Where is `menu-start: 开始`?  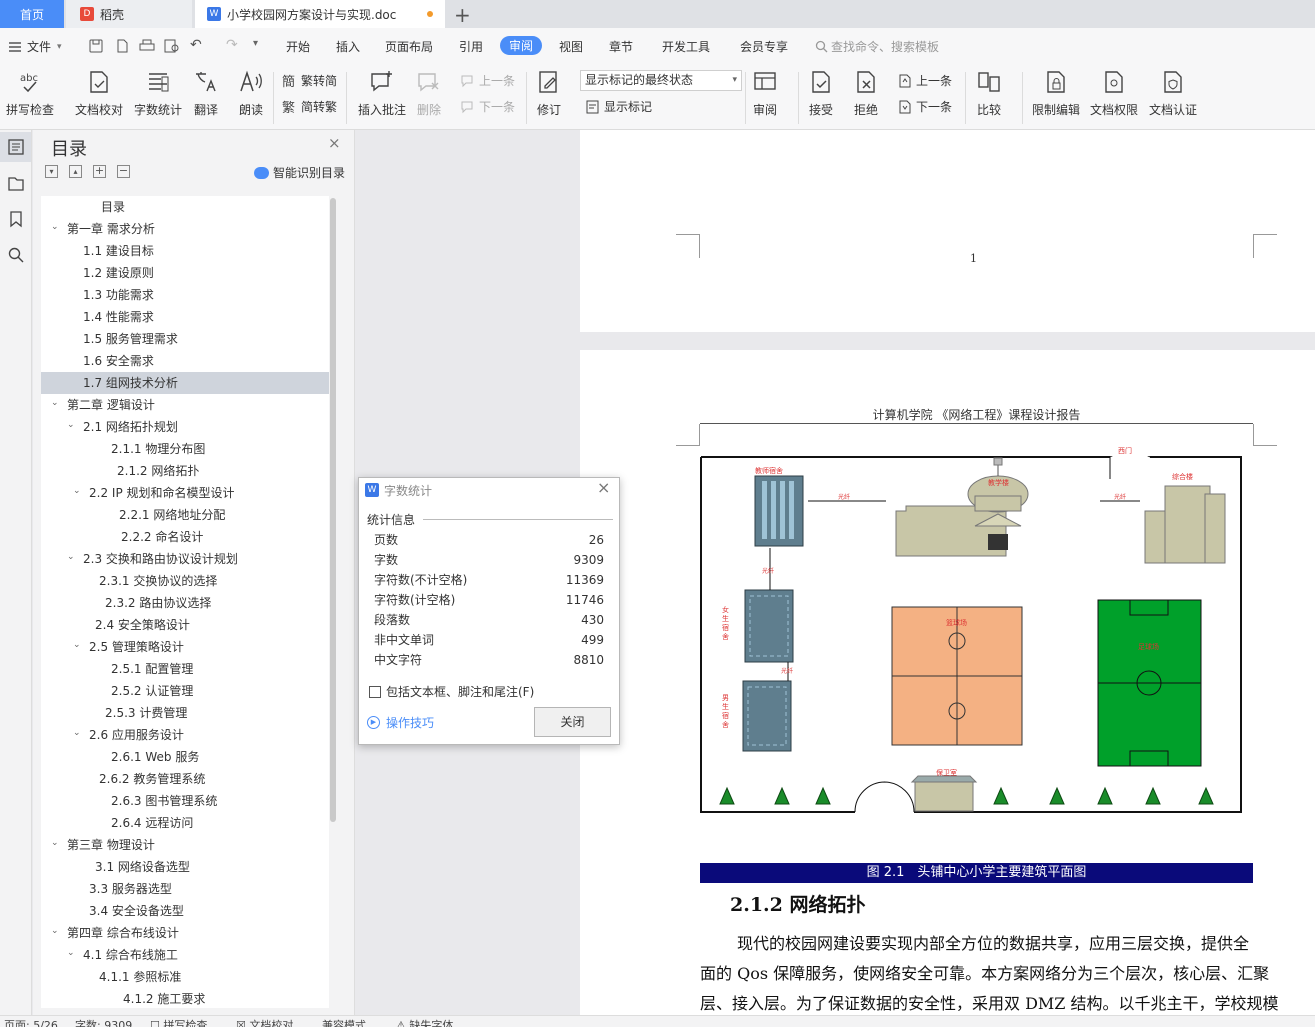
menu-start: 开始 is located at coordinates (298, 46).